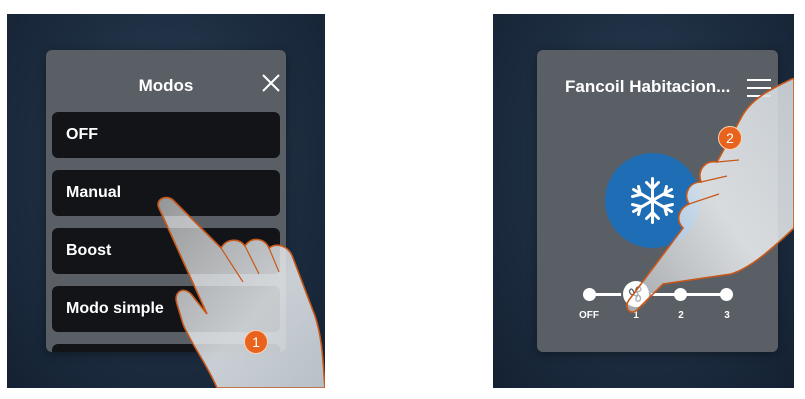 This screenshot has width=805, height=399. I want to click on mode-item-boost: Boost, so click(166, 251).